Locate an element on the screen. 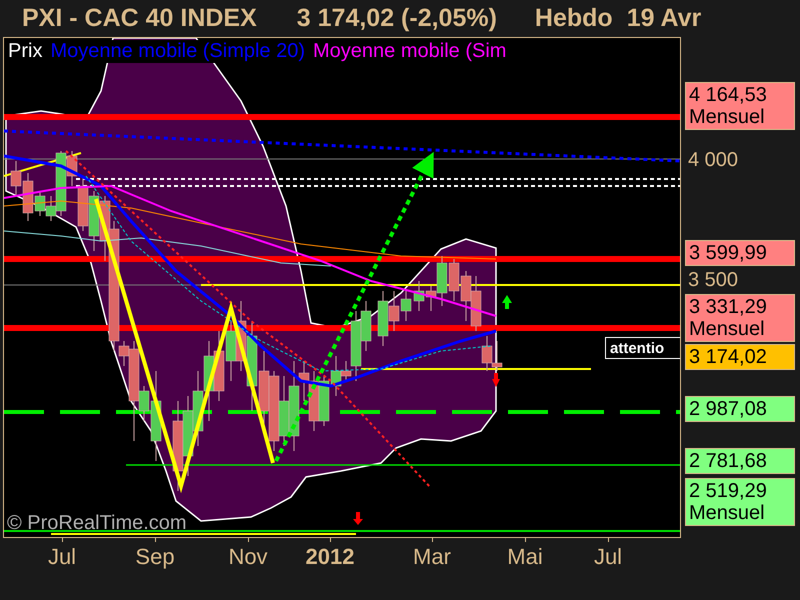 The height and width of the screenshot is (600, 800). instrument-title: PXI - CAC 40 INDEX is located at coordinates (139, 18).